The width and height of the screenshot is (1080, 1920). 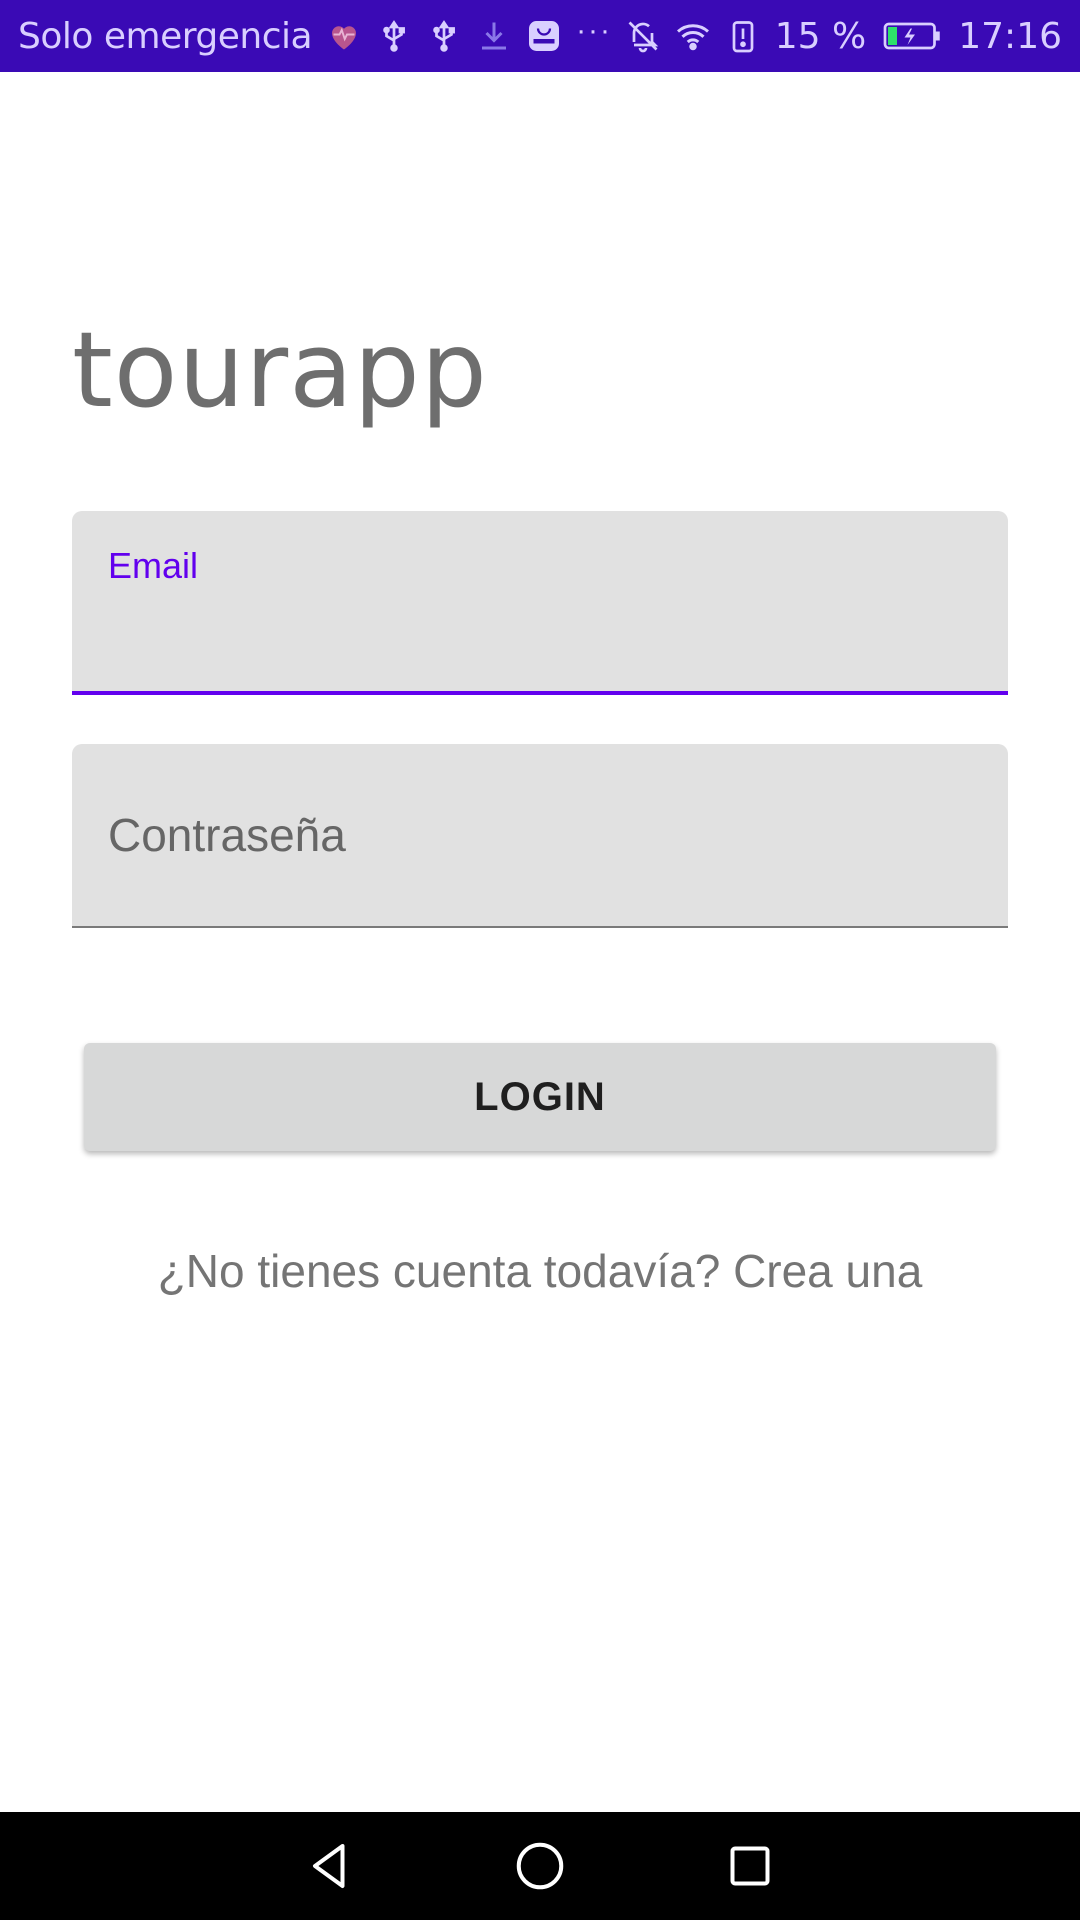 What do you see at coordinates (494, 36) in the screenshot?
I see `download-icon` at bounding box center [494, 36].